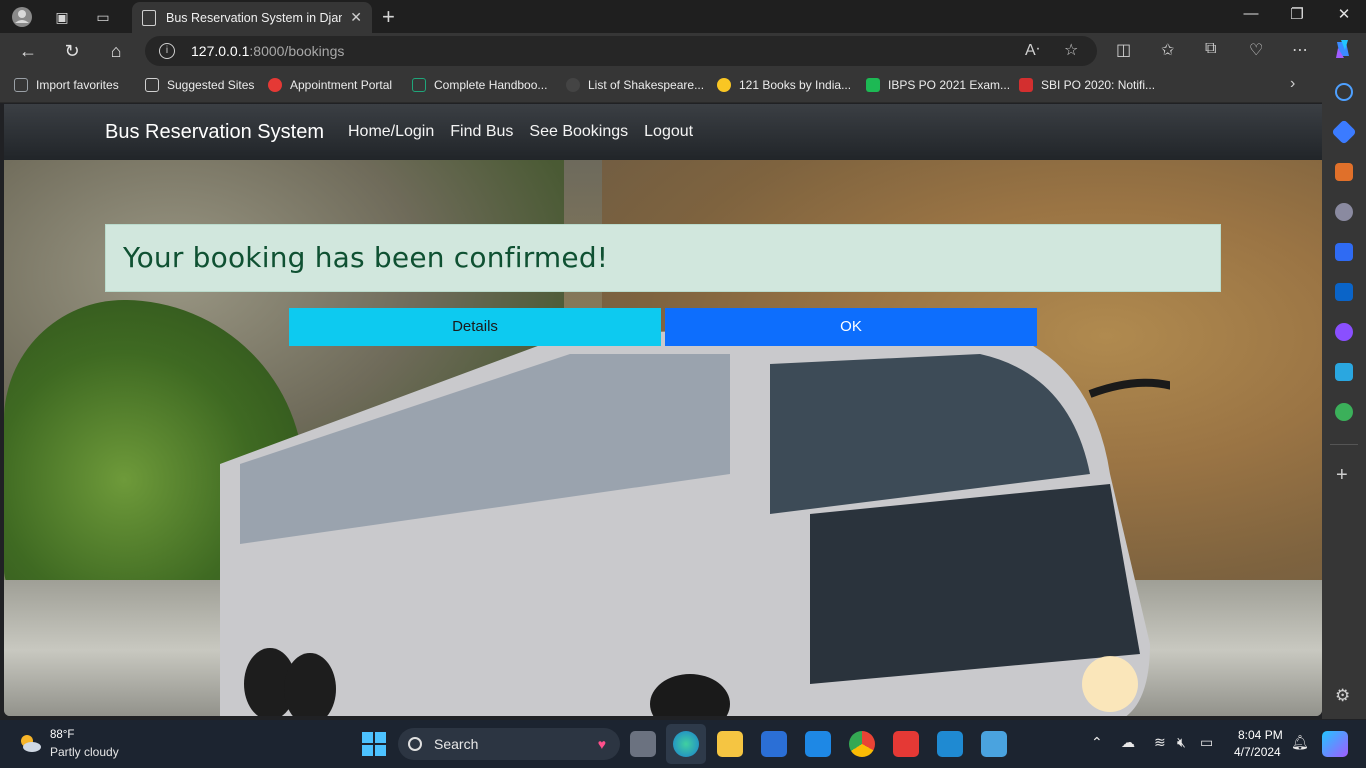 Image resolution: width=1366 pixels, height=768 pixels. Describe the element at coordinates (578, 132) in the screenshot. I see `nav-see-bookings: See Bookings` at that location.